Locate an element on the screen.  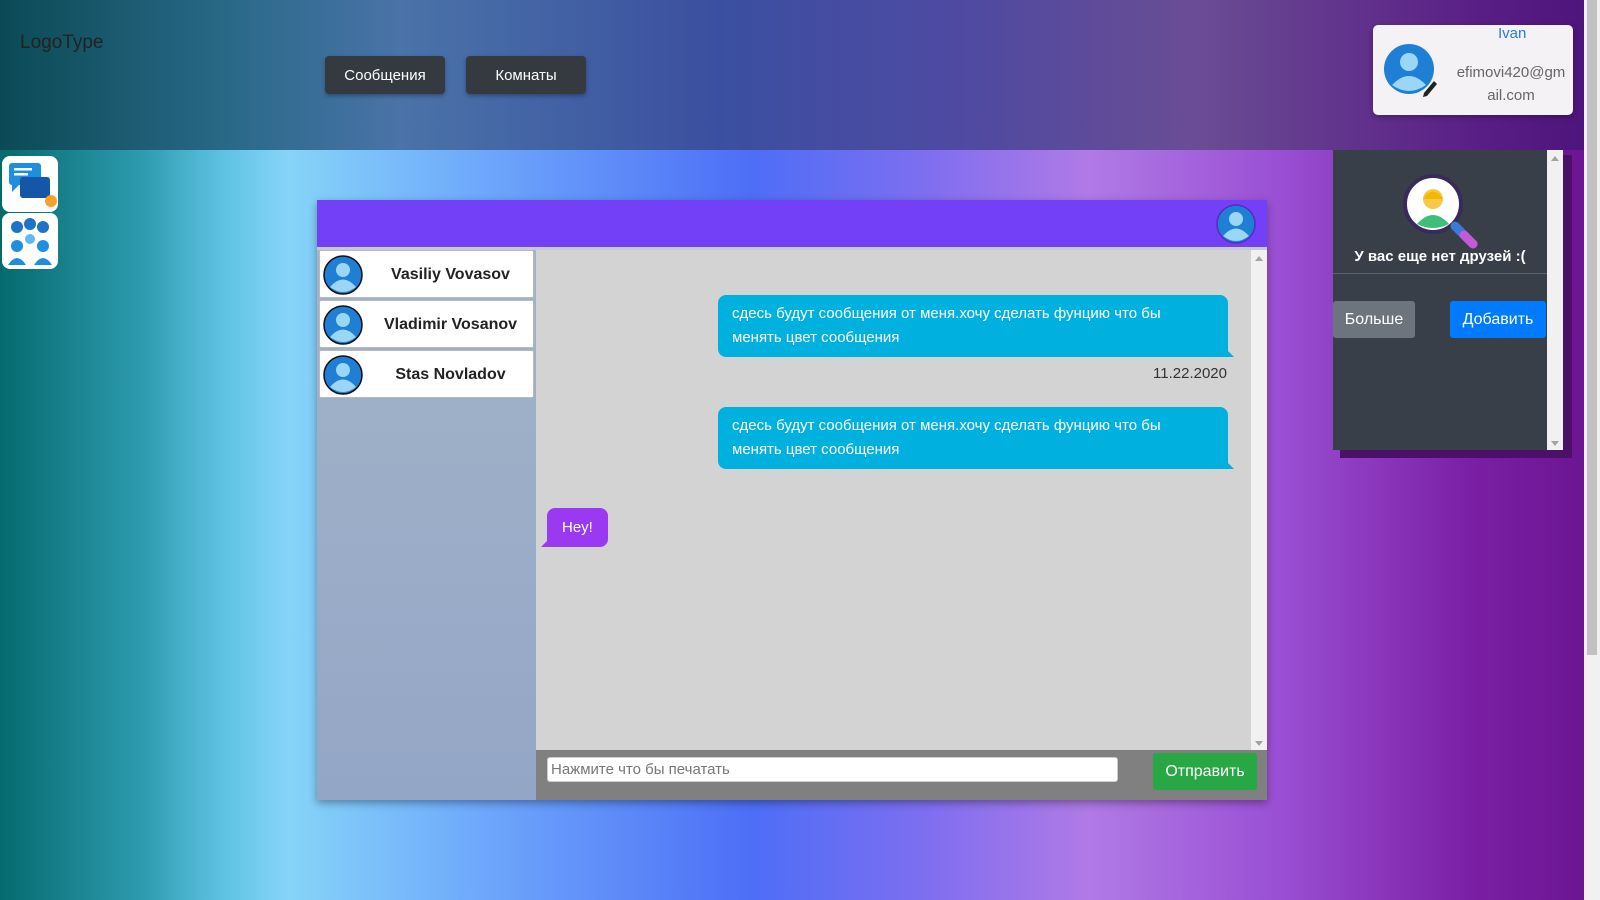
page-scrollbar is located at coordinates (1592, 450).